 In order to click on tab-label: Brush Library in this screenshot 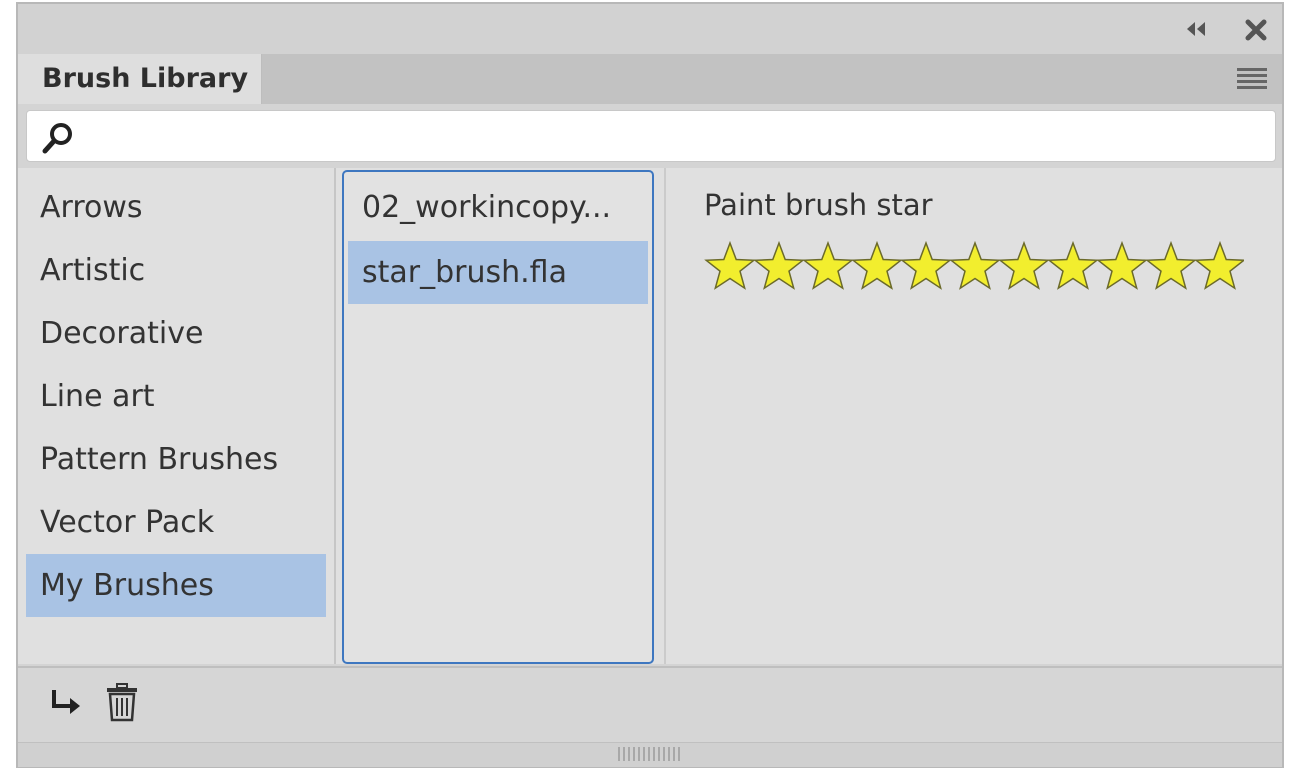, I will do `click(145, 78)`.